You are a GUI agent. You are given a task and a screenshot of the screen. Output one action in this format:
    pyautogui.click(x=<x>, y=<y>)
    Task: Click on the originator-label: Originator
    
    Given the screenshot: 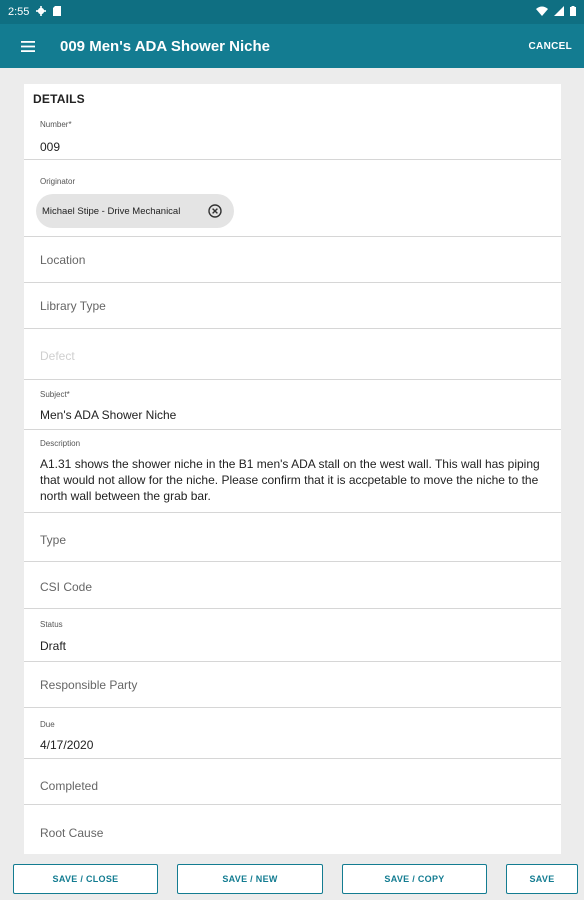 What is the action you would take?
    pyautogui.click(x=58, y=181)
    